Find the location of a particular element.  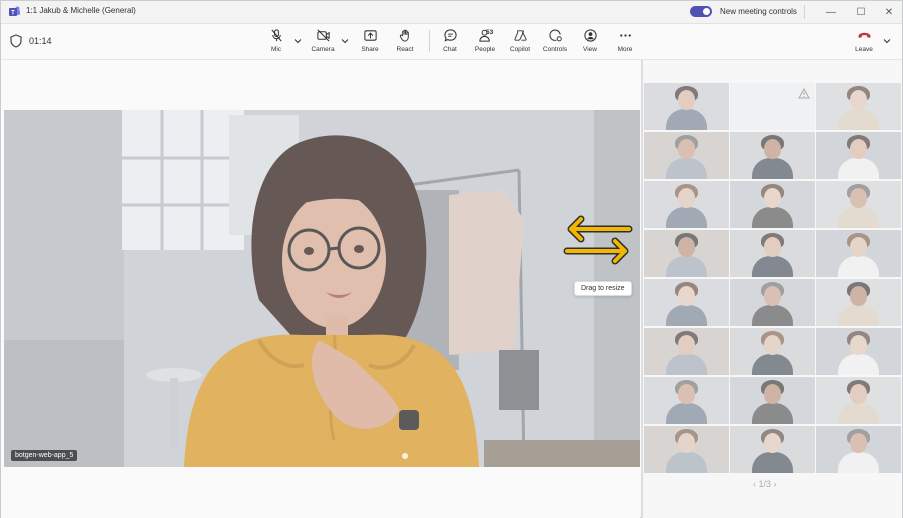

teams-logo-icon: T is located at coordinates (14, 11).